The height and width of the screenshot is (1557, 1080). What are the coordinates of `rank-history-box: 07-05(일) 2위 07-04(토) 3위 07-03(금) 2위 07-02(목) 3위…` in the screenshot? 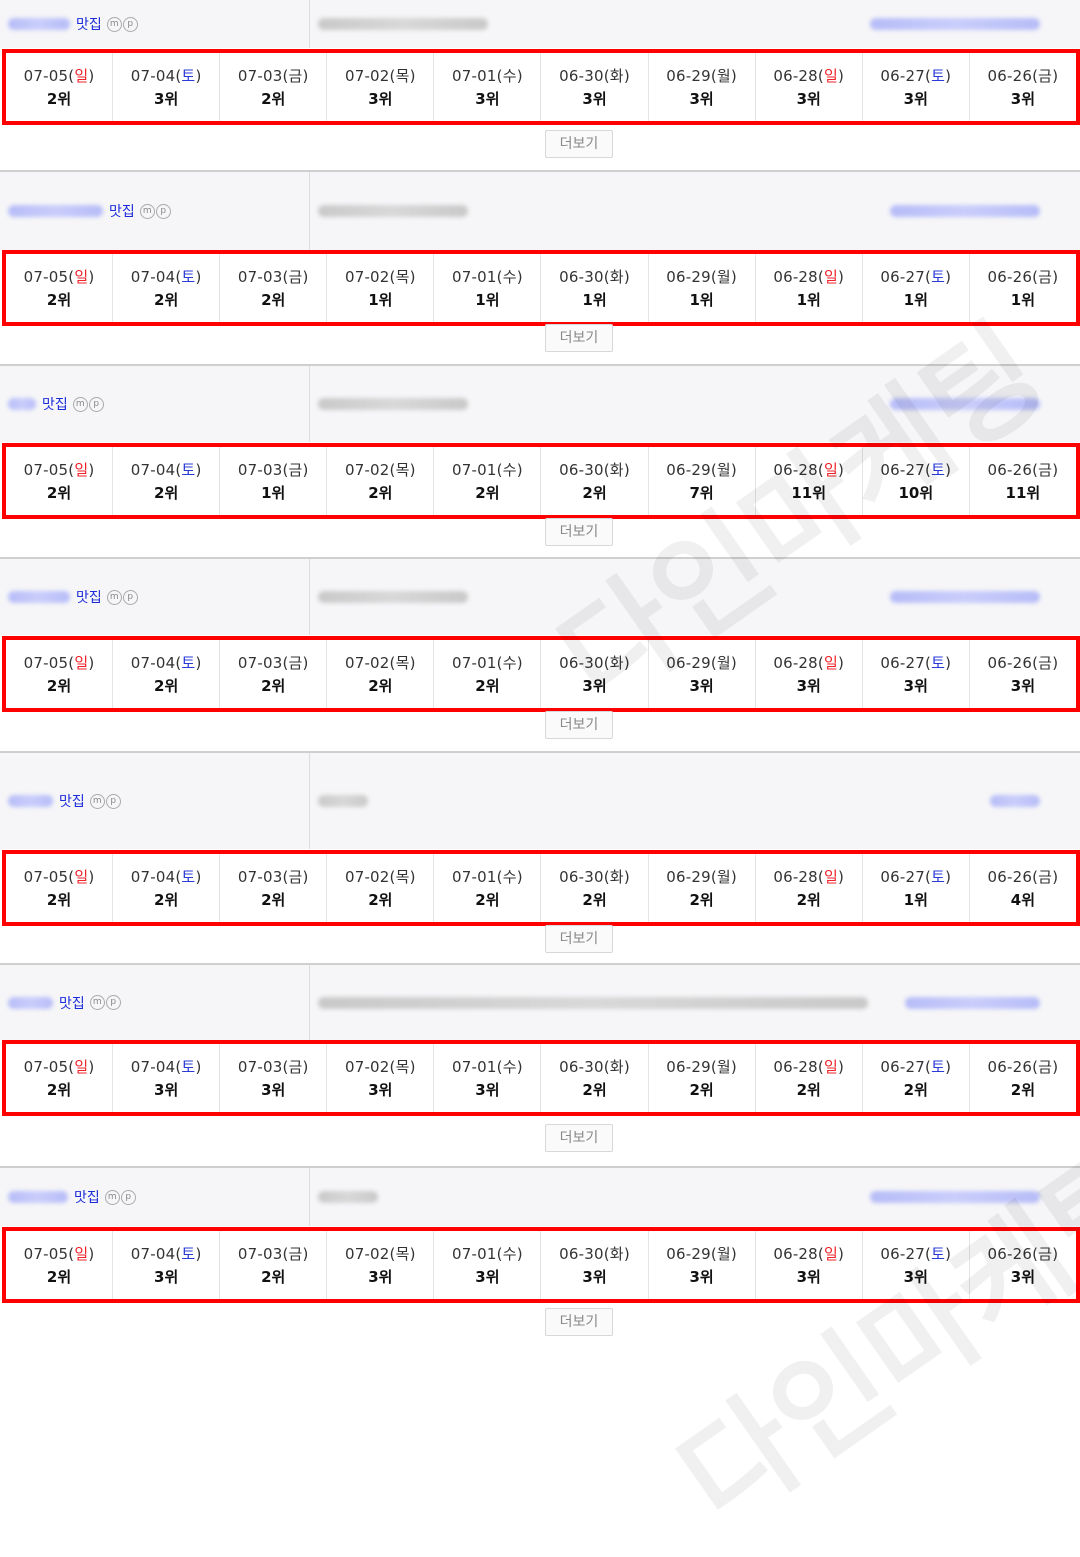 It's located at (541, 1265).